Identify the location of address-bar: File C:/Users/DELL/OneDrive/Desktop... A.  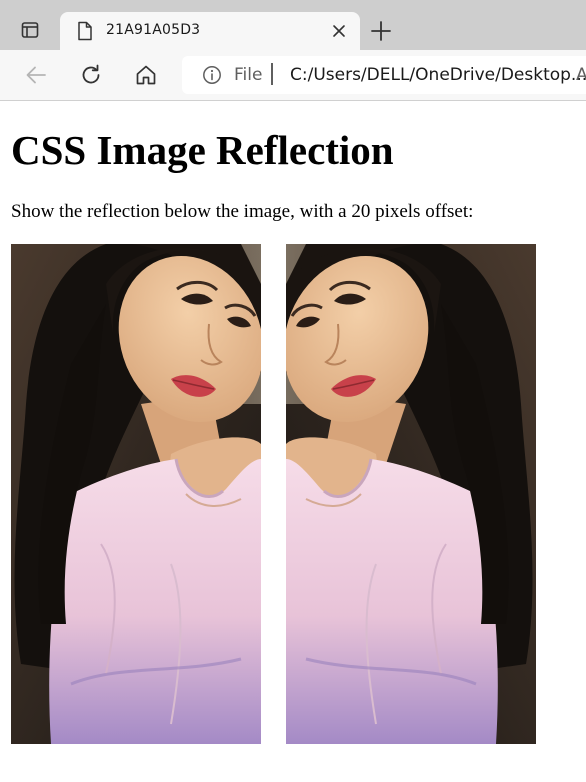
(384, 75).